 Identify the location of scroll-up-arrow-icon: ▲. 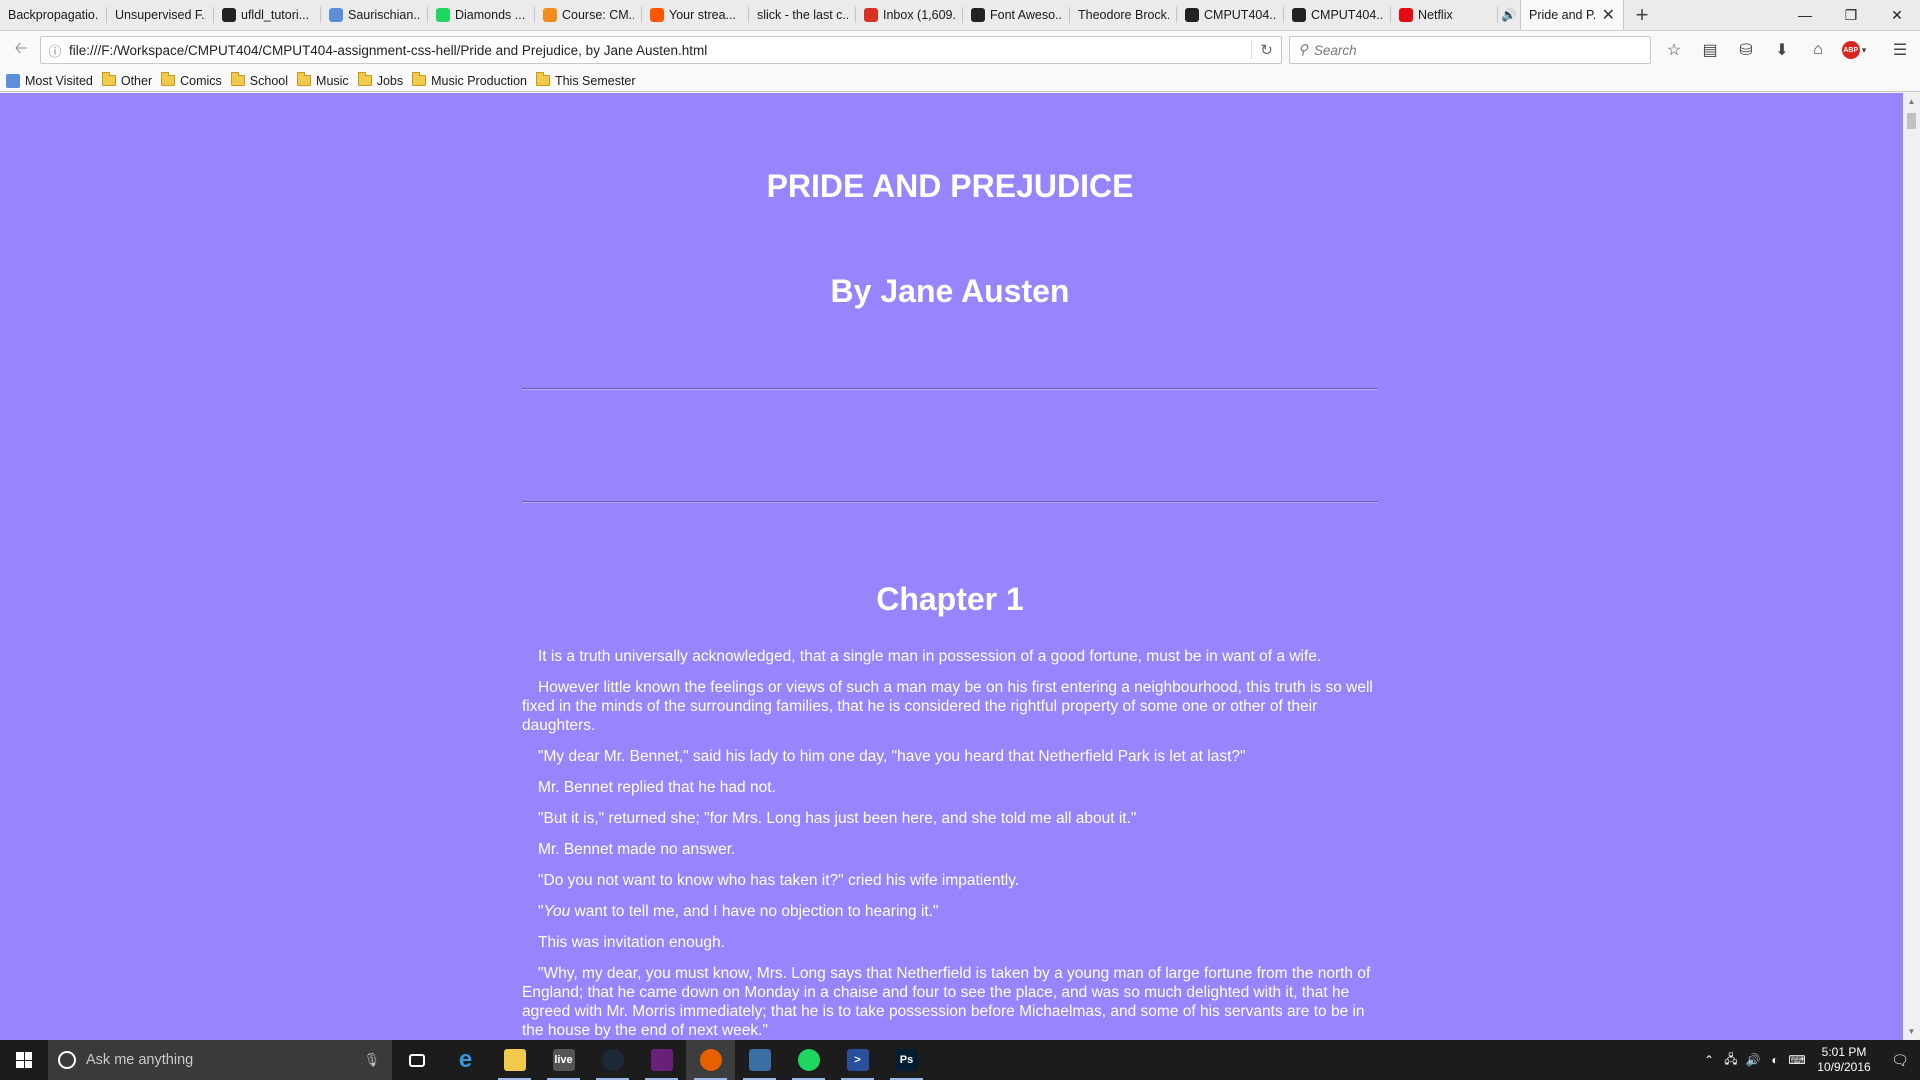
(1911, 101).